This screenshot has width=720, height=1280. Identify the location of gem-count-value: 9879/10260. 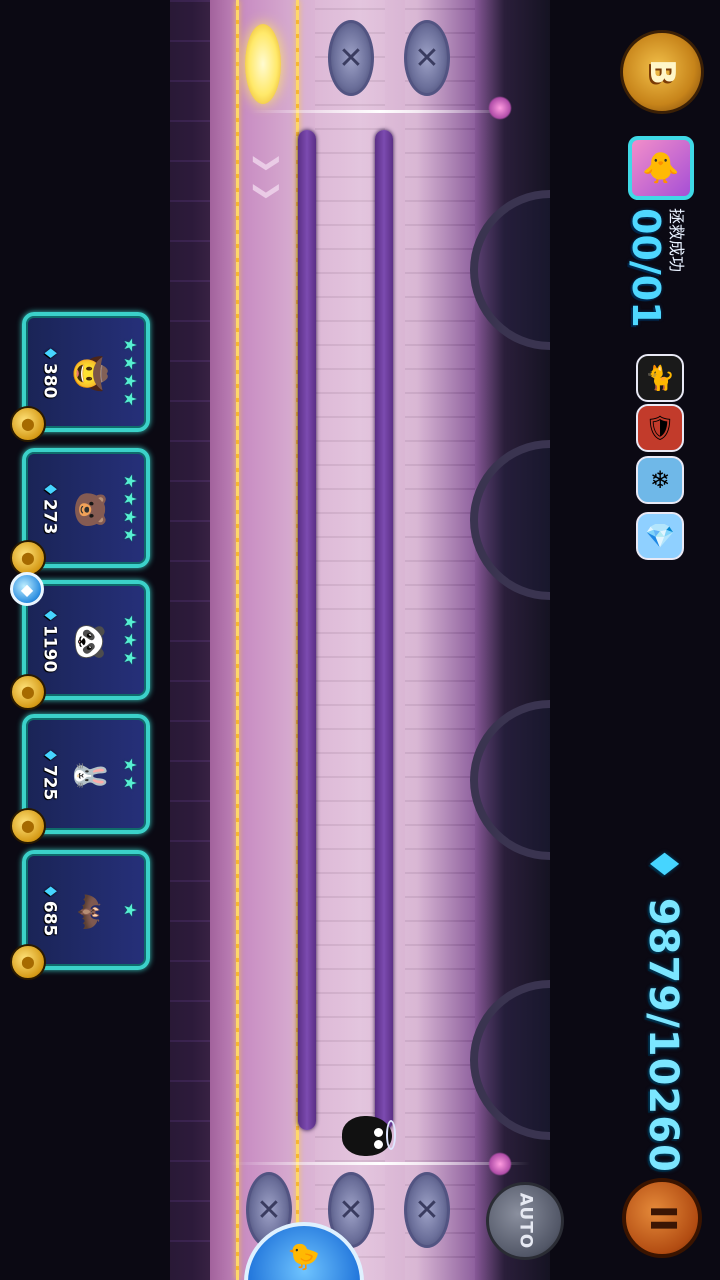
(663, 1035).